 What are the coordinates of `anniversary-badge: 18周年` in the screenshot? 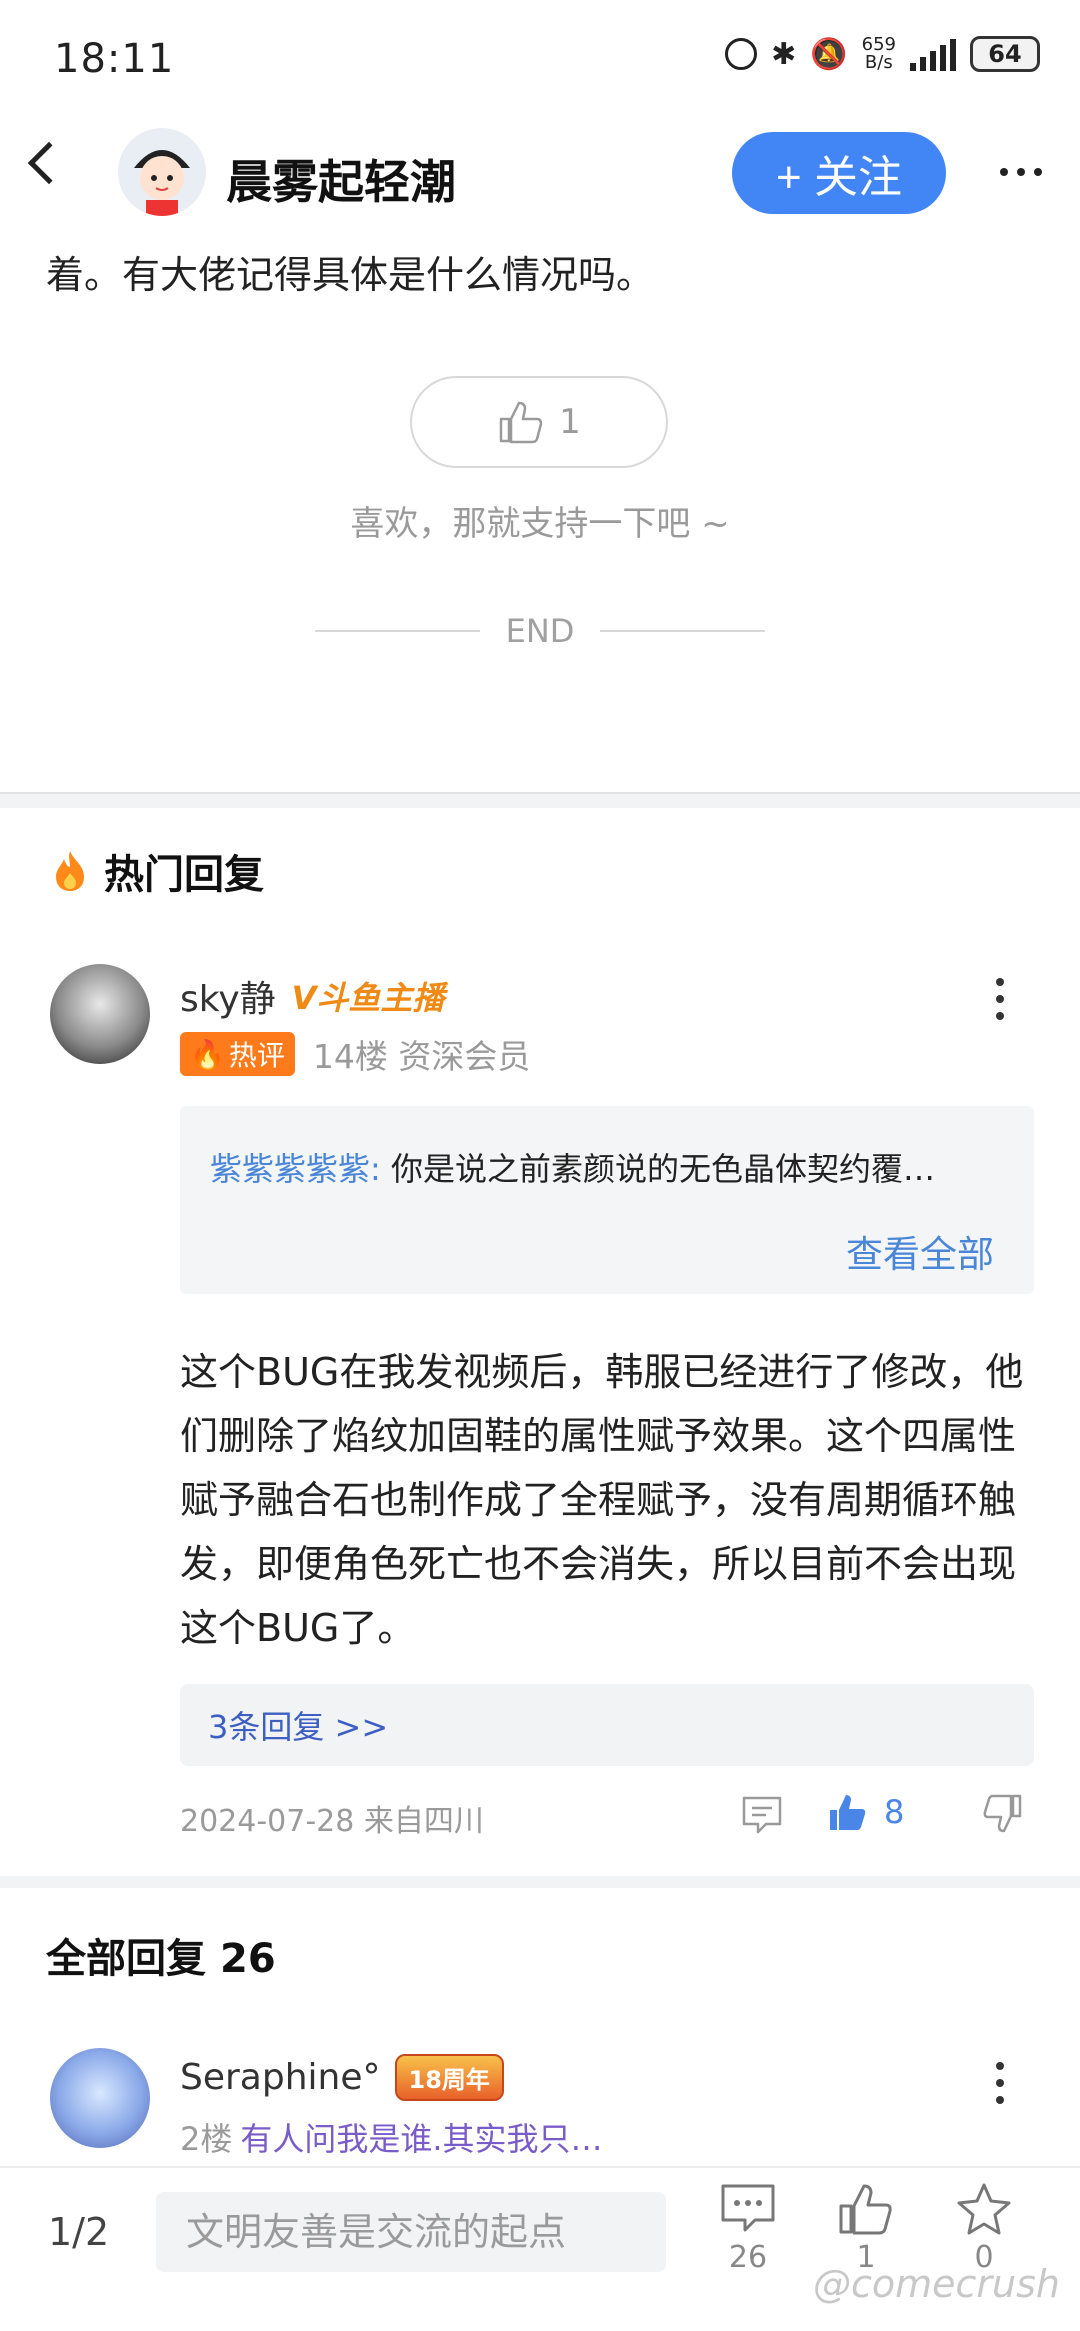 It's located at (449, 2077).